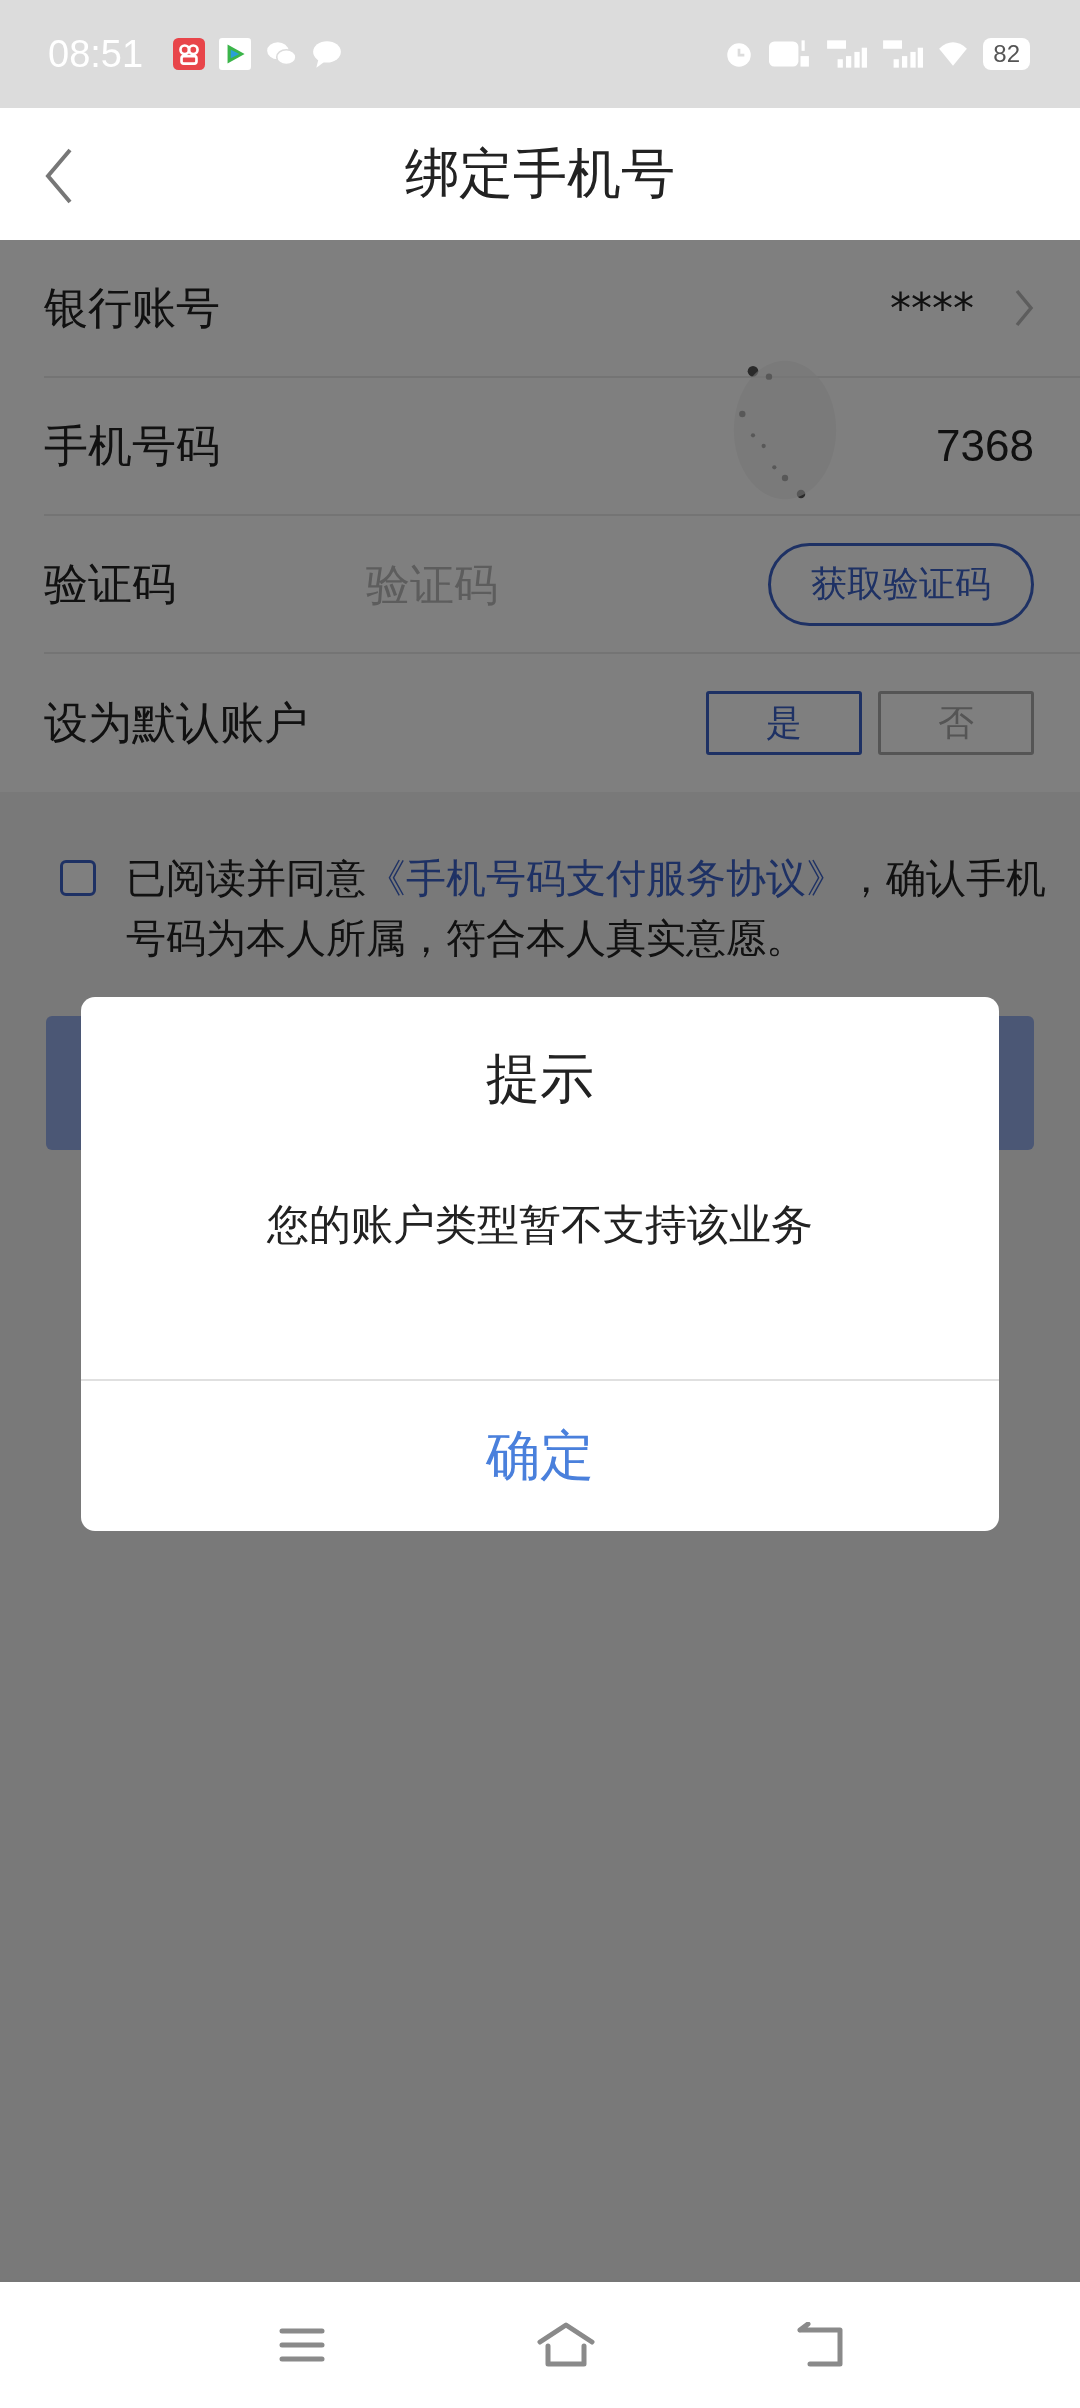 The height and width of the screenshot is (2408, 1080). What do you see at coordinates (540, 173) in the screenshot?
I see `page-title: 绑定手机号` at bounding box center [540, 173].